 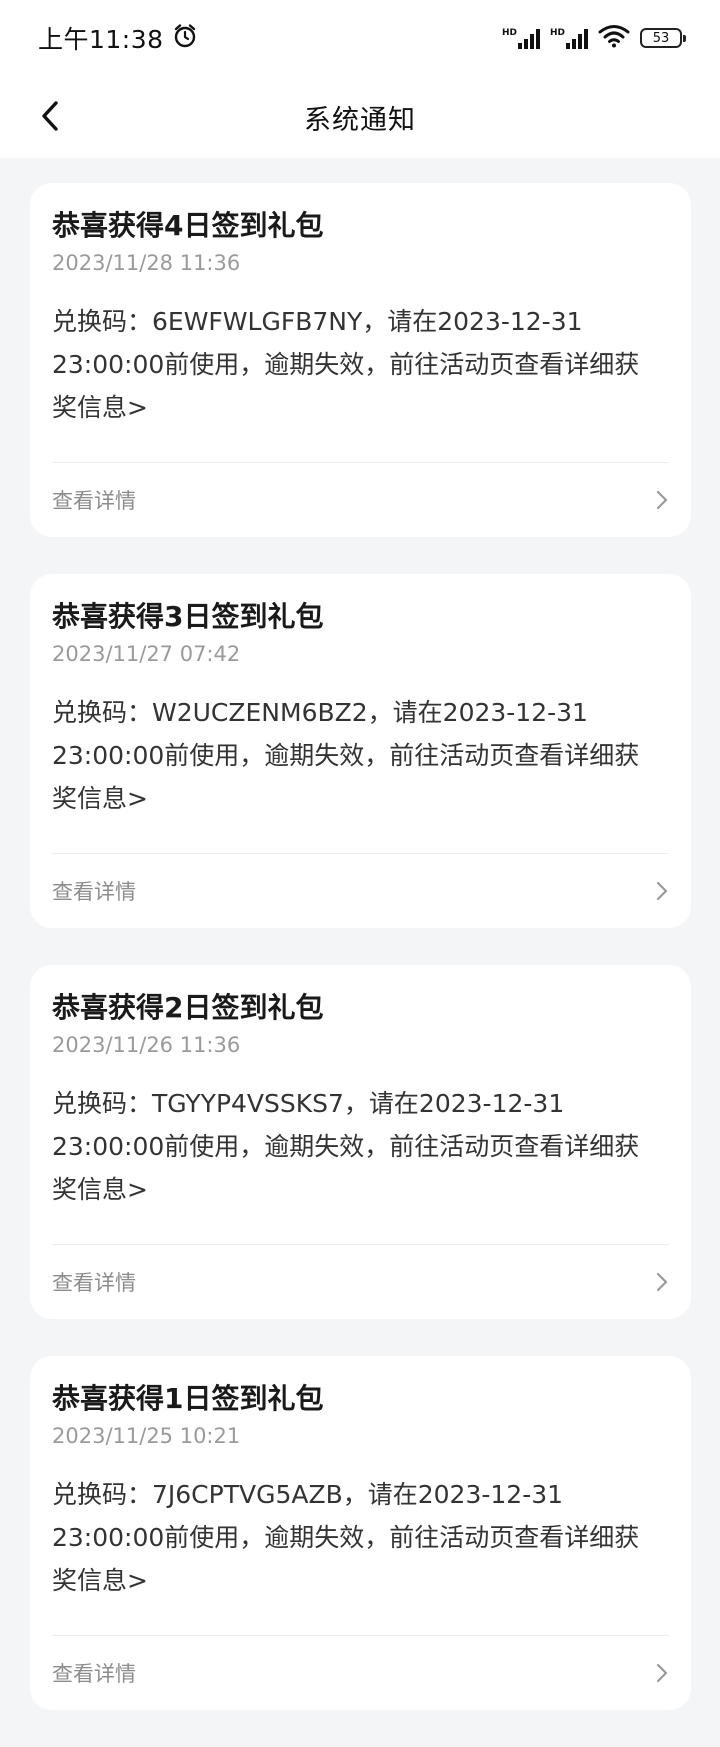 I want to click on battery-level: 53, so click(x=661, y=38).